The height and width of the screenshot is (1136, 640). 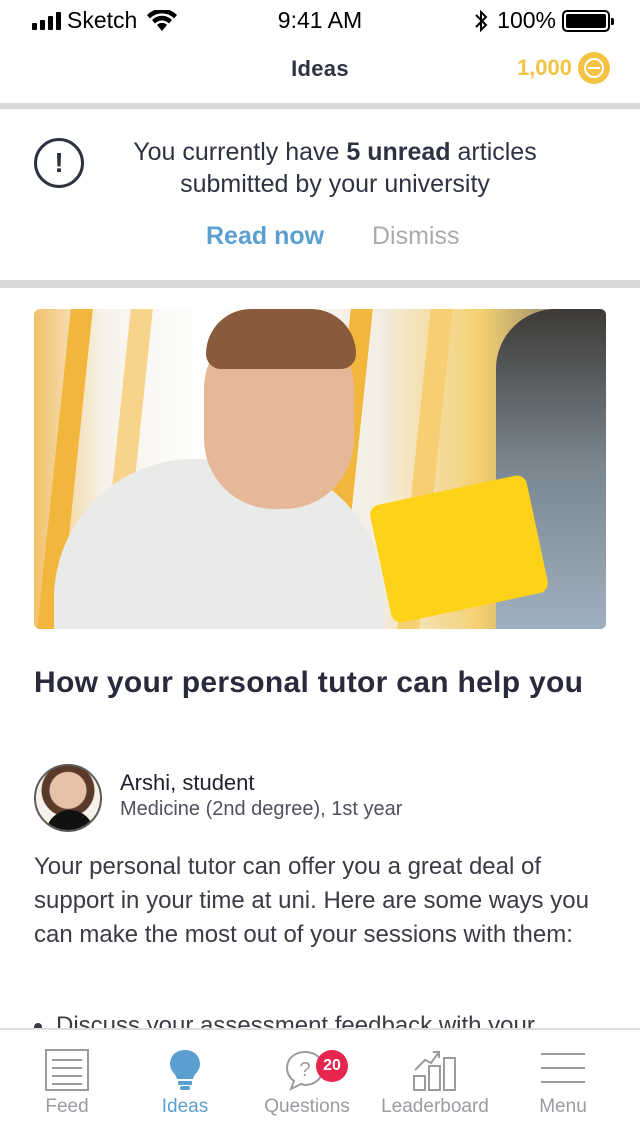 I want to click on tab-leaderboard: Leaderboard, so click(x=435, y=1083).